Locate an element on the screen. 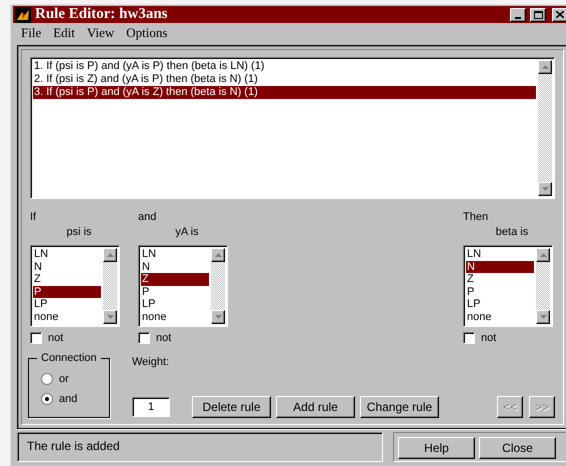 The width and height of the screenshot is (566, 466). minimize-icon is located at coordinates (518, 17).